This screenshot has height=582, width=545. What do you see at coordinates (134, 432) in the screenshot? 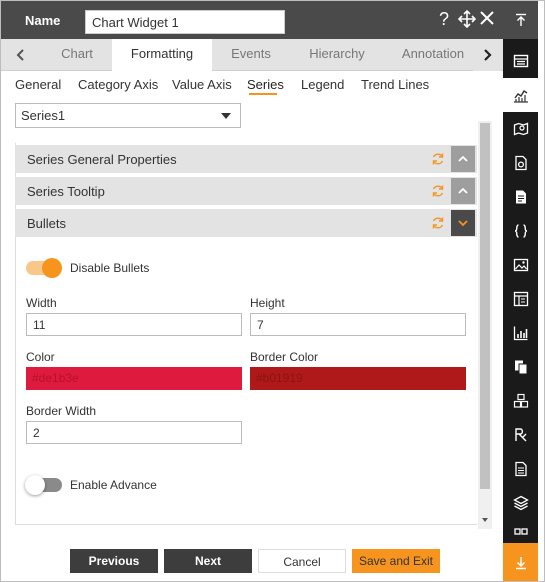
I see `border-width-input` at bounding box center [134, 432].